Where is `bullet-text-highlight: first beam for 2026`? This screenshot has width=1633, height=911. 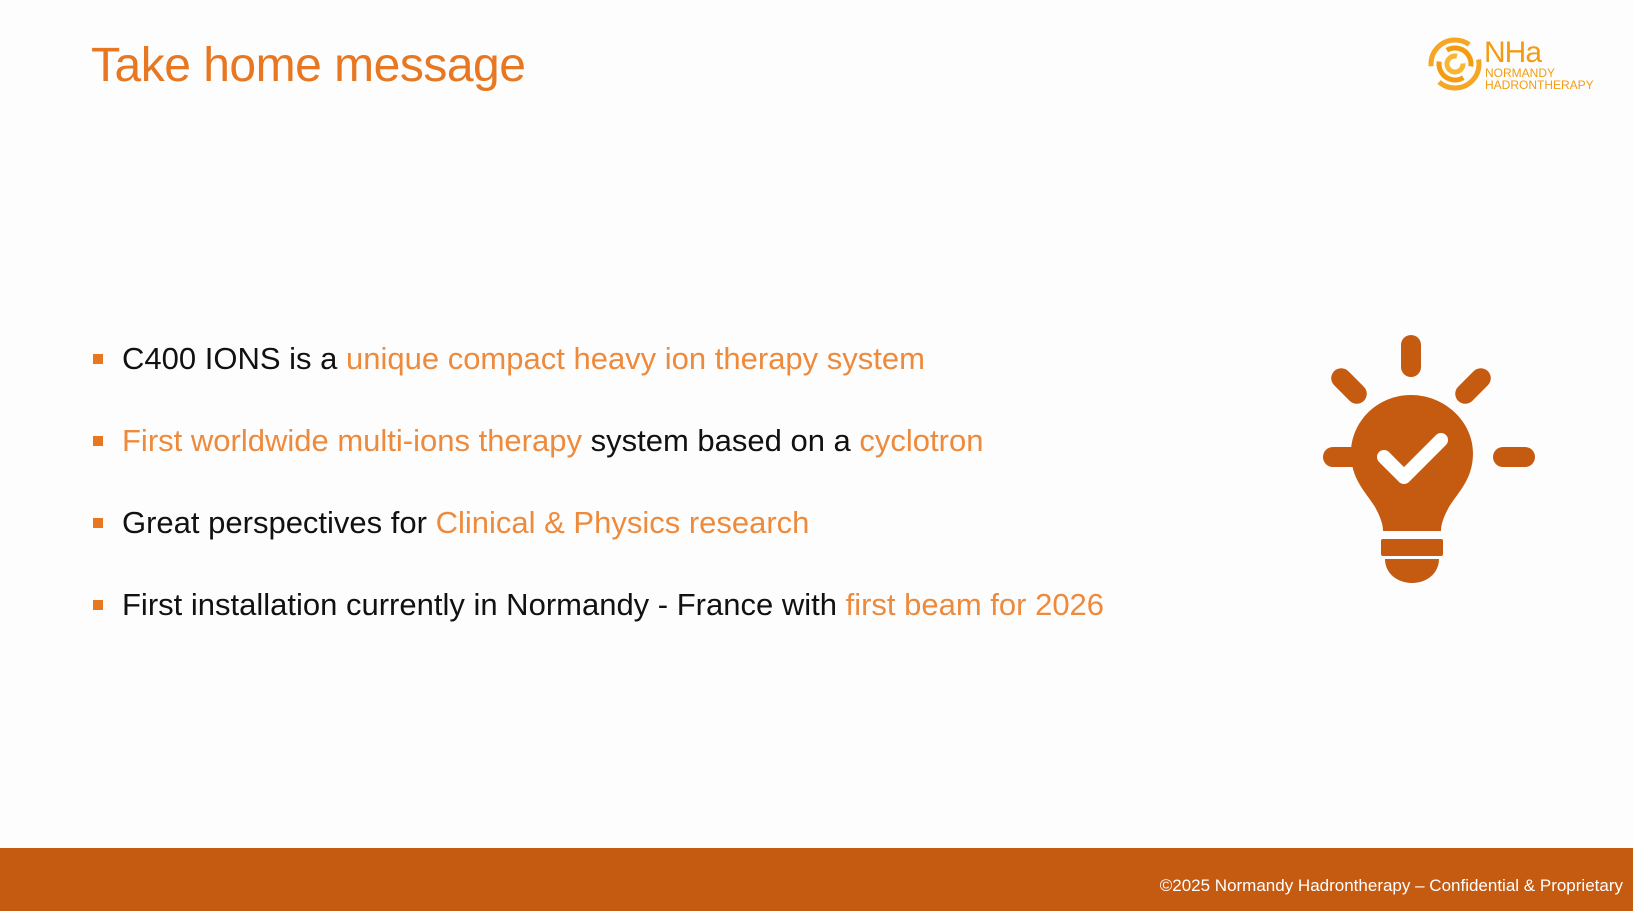 bullet-text-highlight: first beam for 2026 is located at coordinates (975, 604).